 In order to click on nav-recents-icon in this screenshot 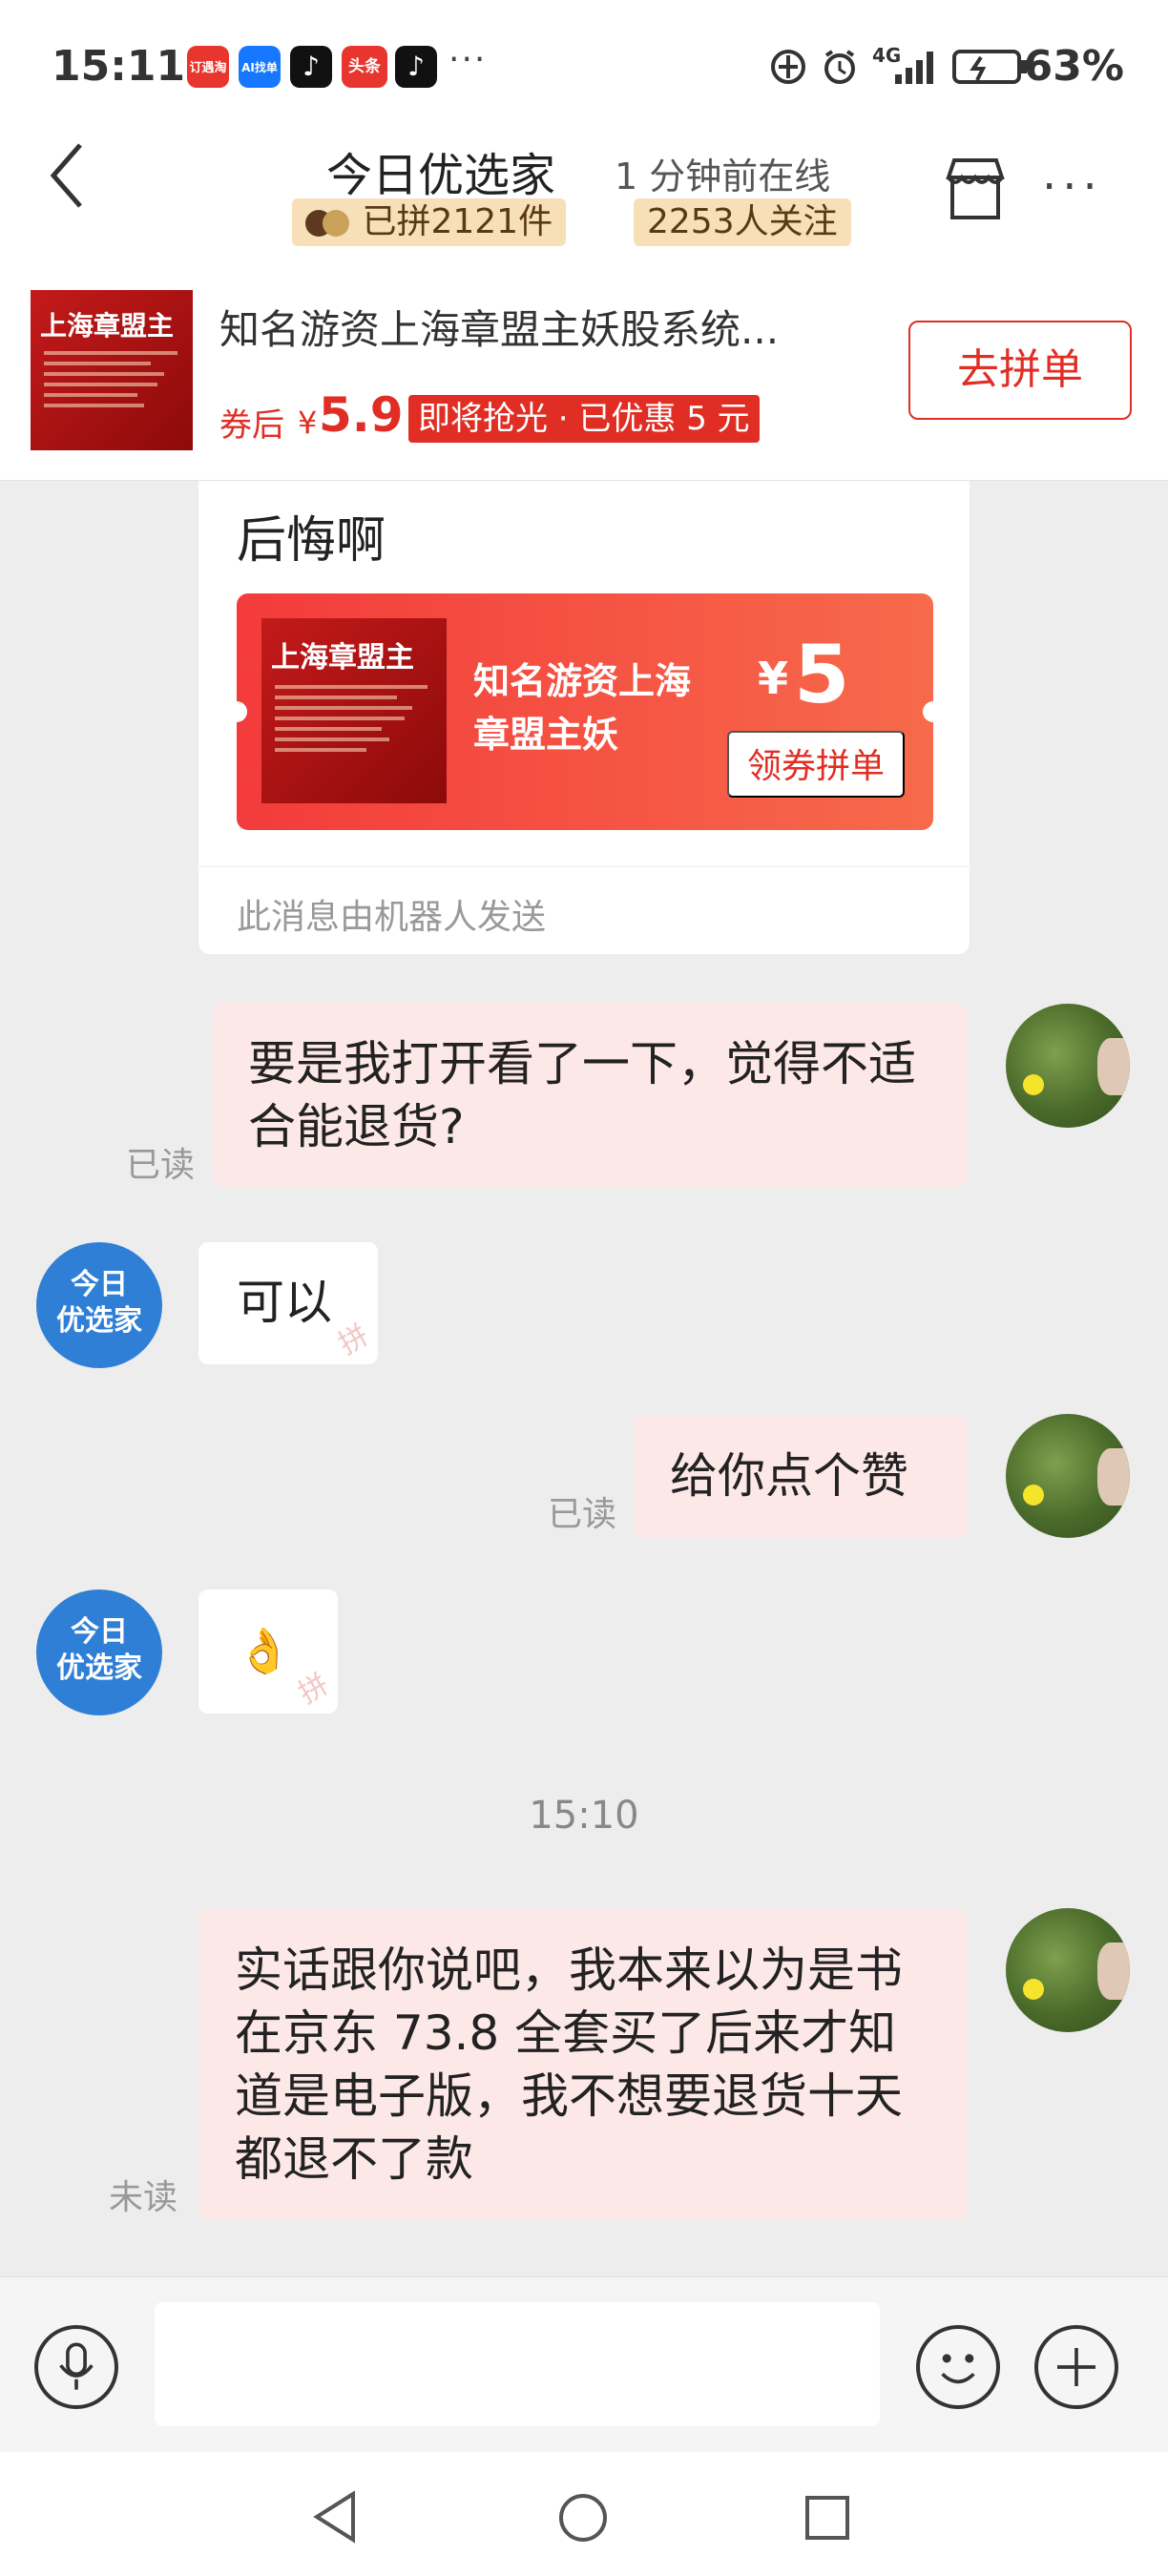, I will do `click(827, 2518)`.